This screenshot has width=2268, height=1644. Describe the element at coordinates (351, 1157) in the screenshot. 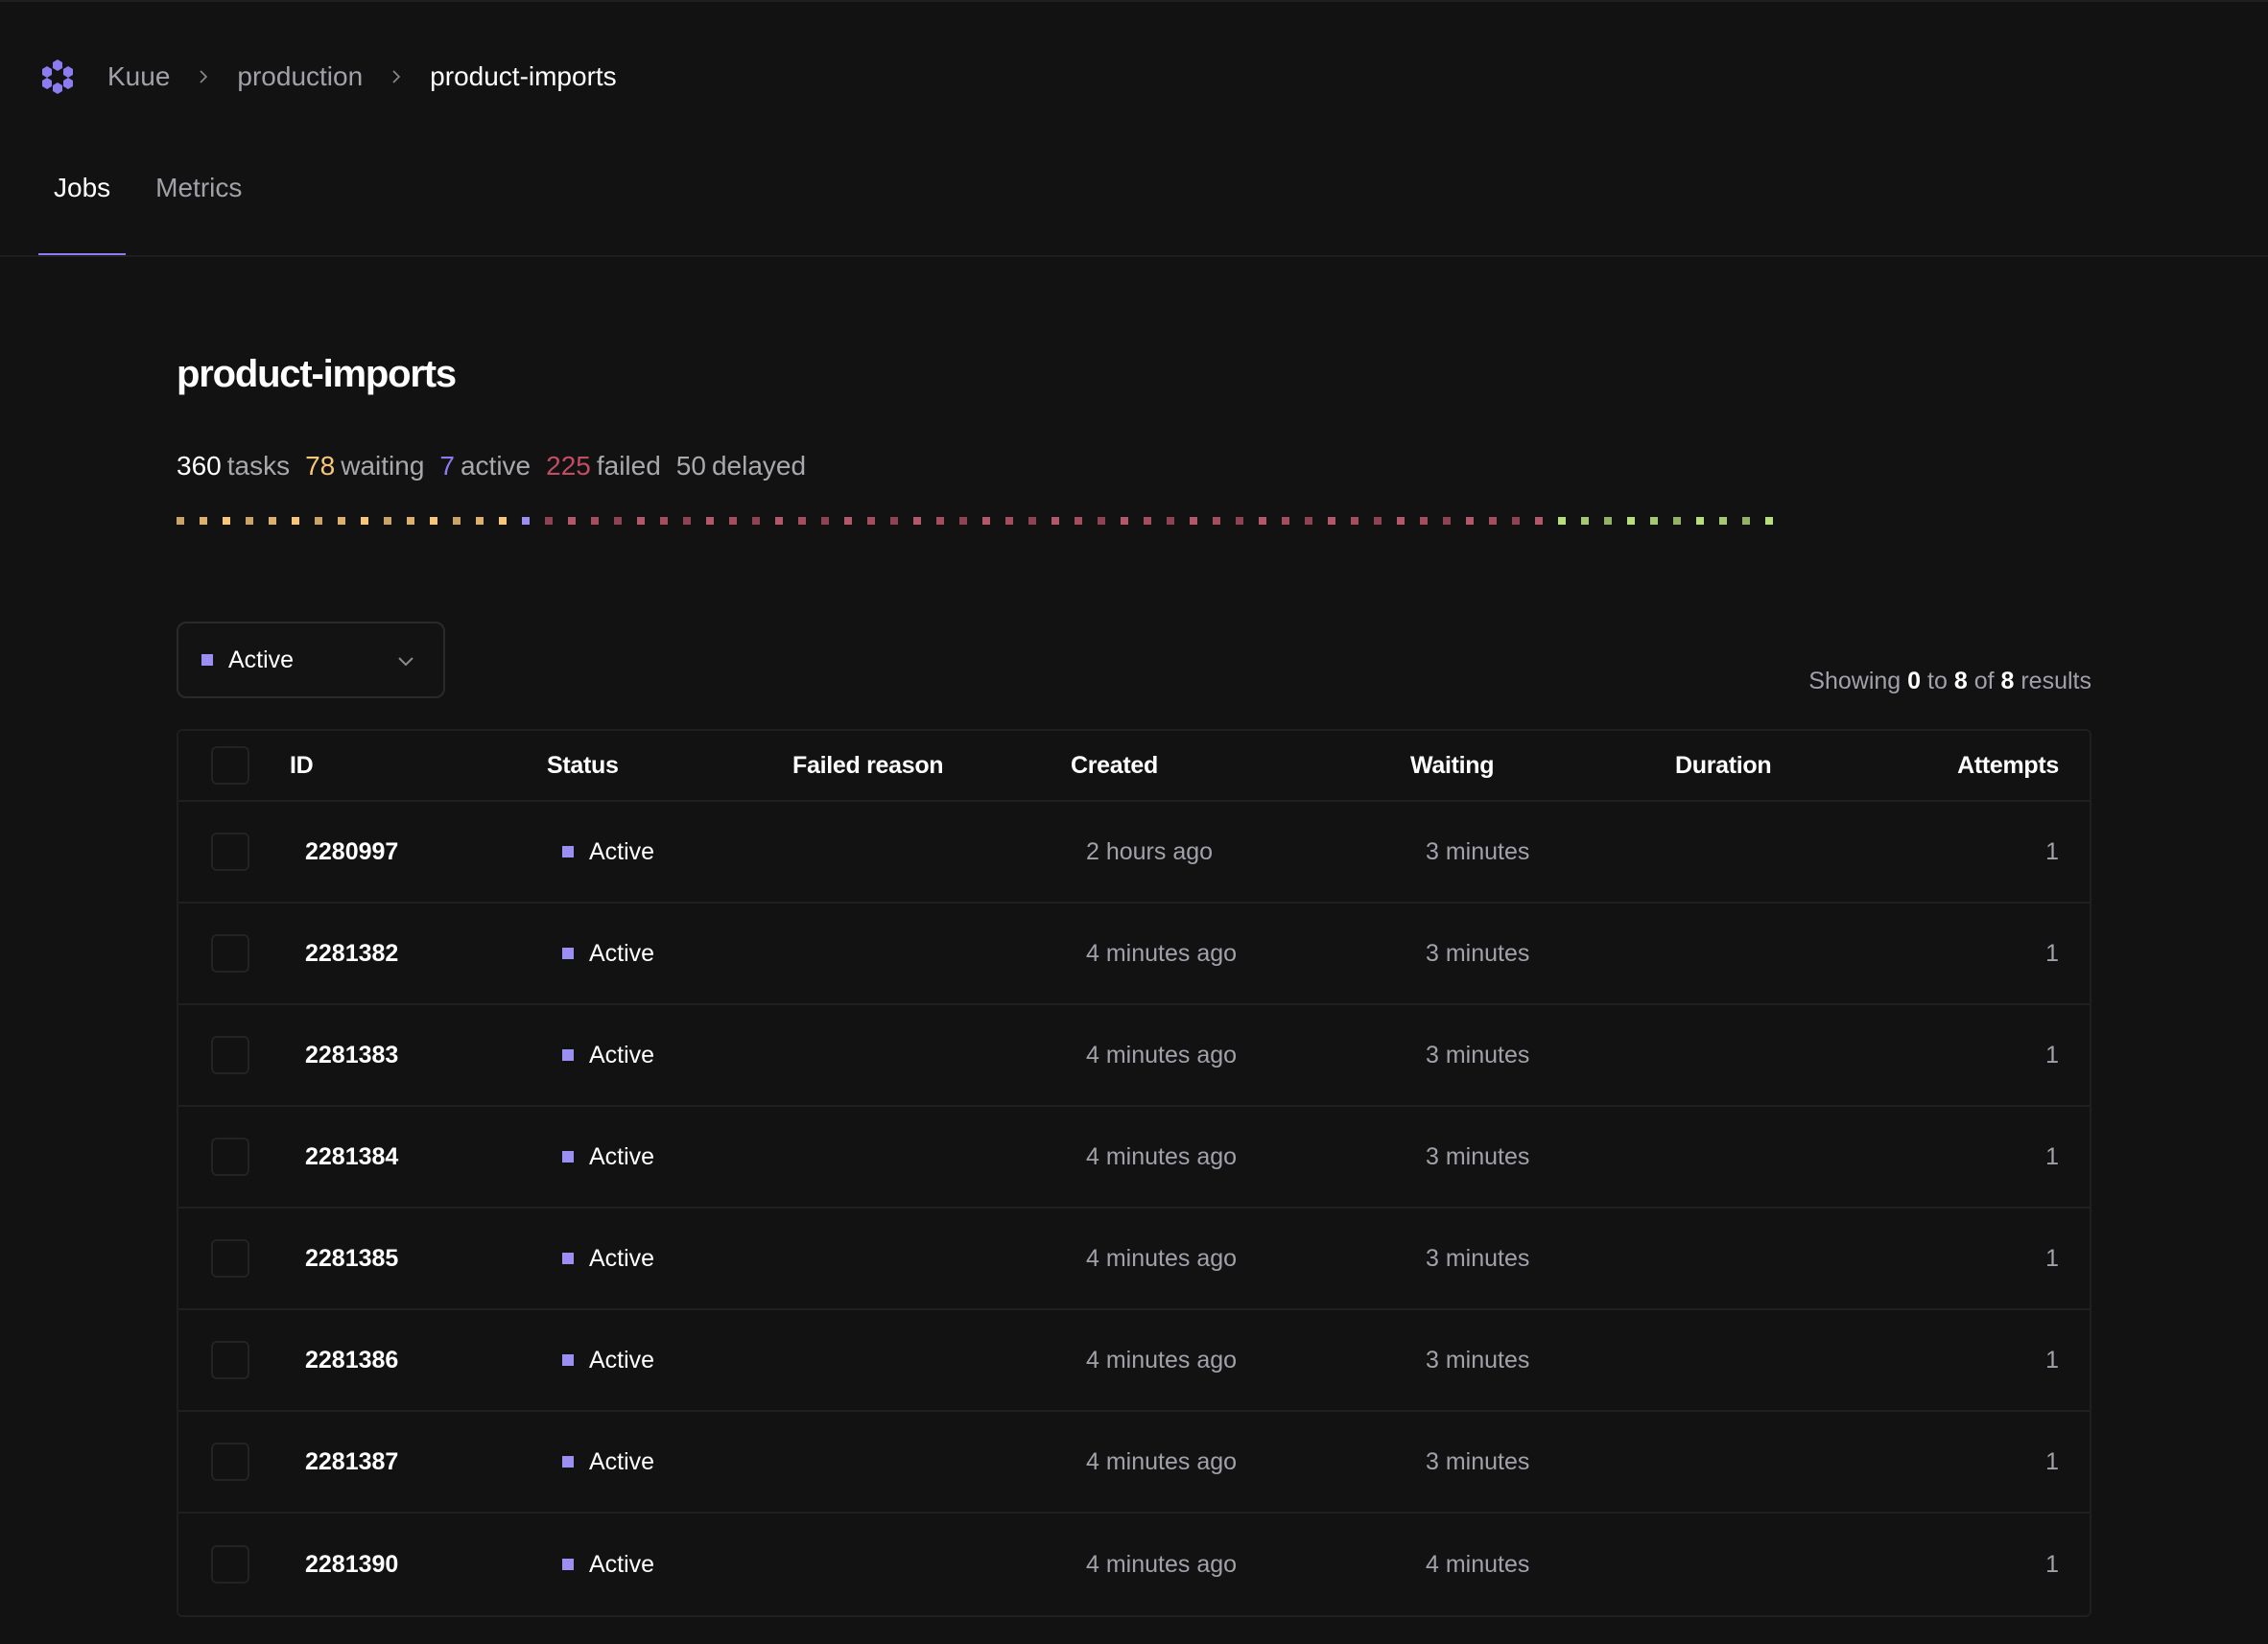

I see `job-id: 2281384` at that location.